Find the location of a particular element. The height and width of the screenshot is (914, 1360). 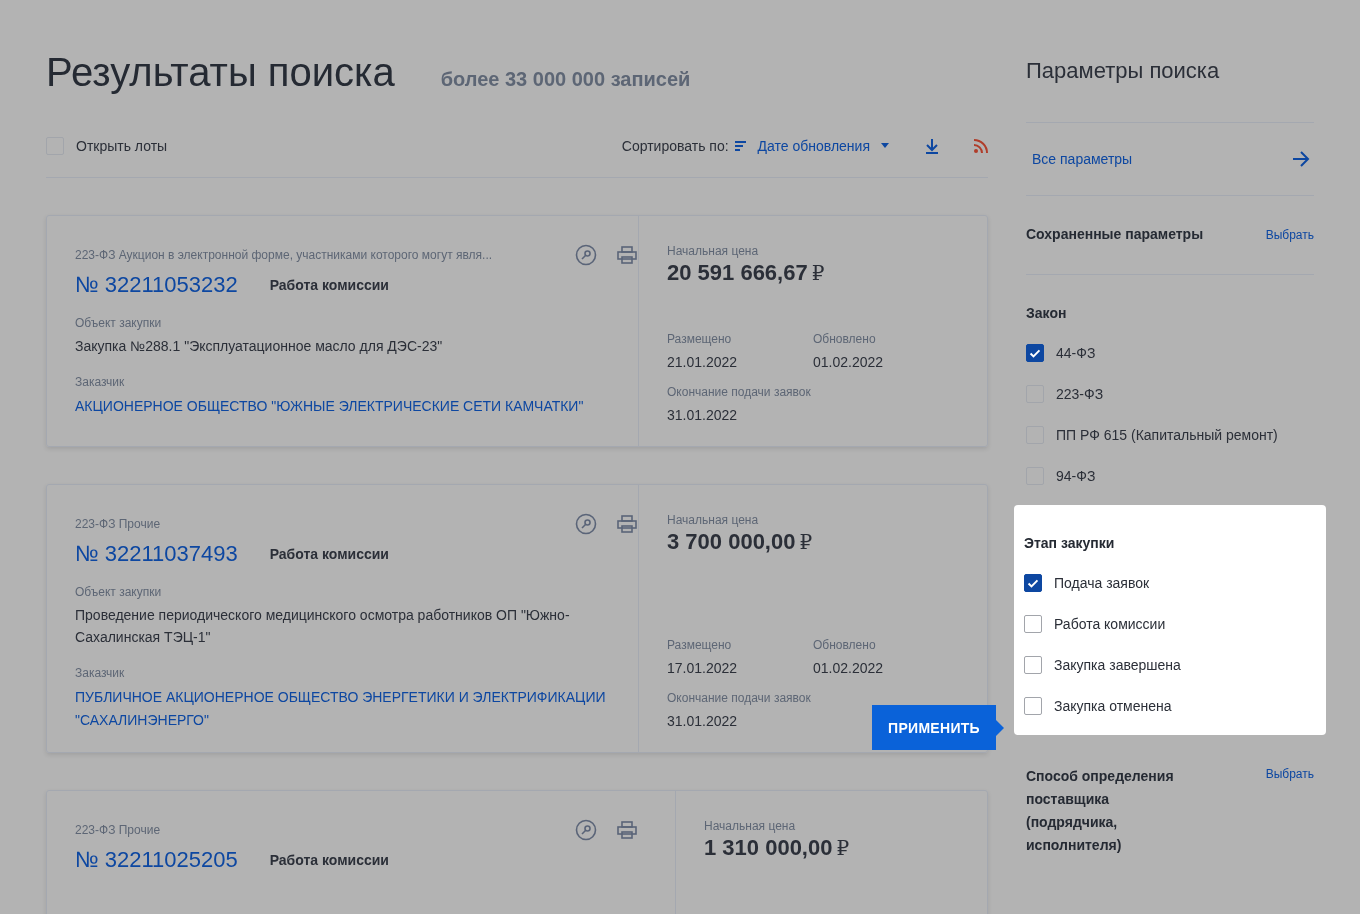

option-label: 223-ФЗ is located at coordinates (1080, 394).